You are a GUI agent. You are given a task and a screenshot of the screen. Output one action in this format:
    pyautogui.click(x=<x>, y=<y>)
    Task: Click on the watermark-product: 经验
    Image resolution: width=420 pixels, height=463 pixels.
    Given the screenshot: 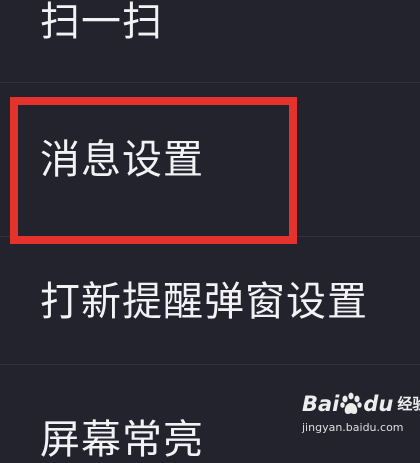 What is the action you would take?
    pyautogui.click(x=408, y=403)
    